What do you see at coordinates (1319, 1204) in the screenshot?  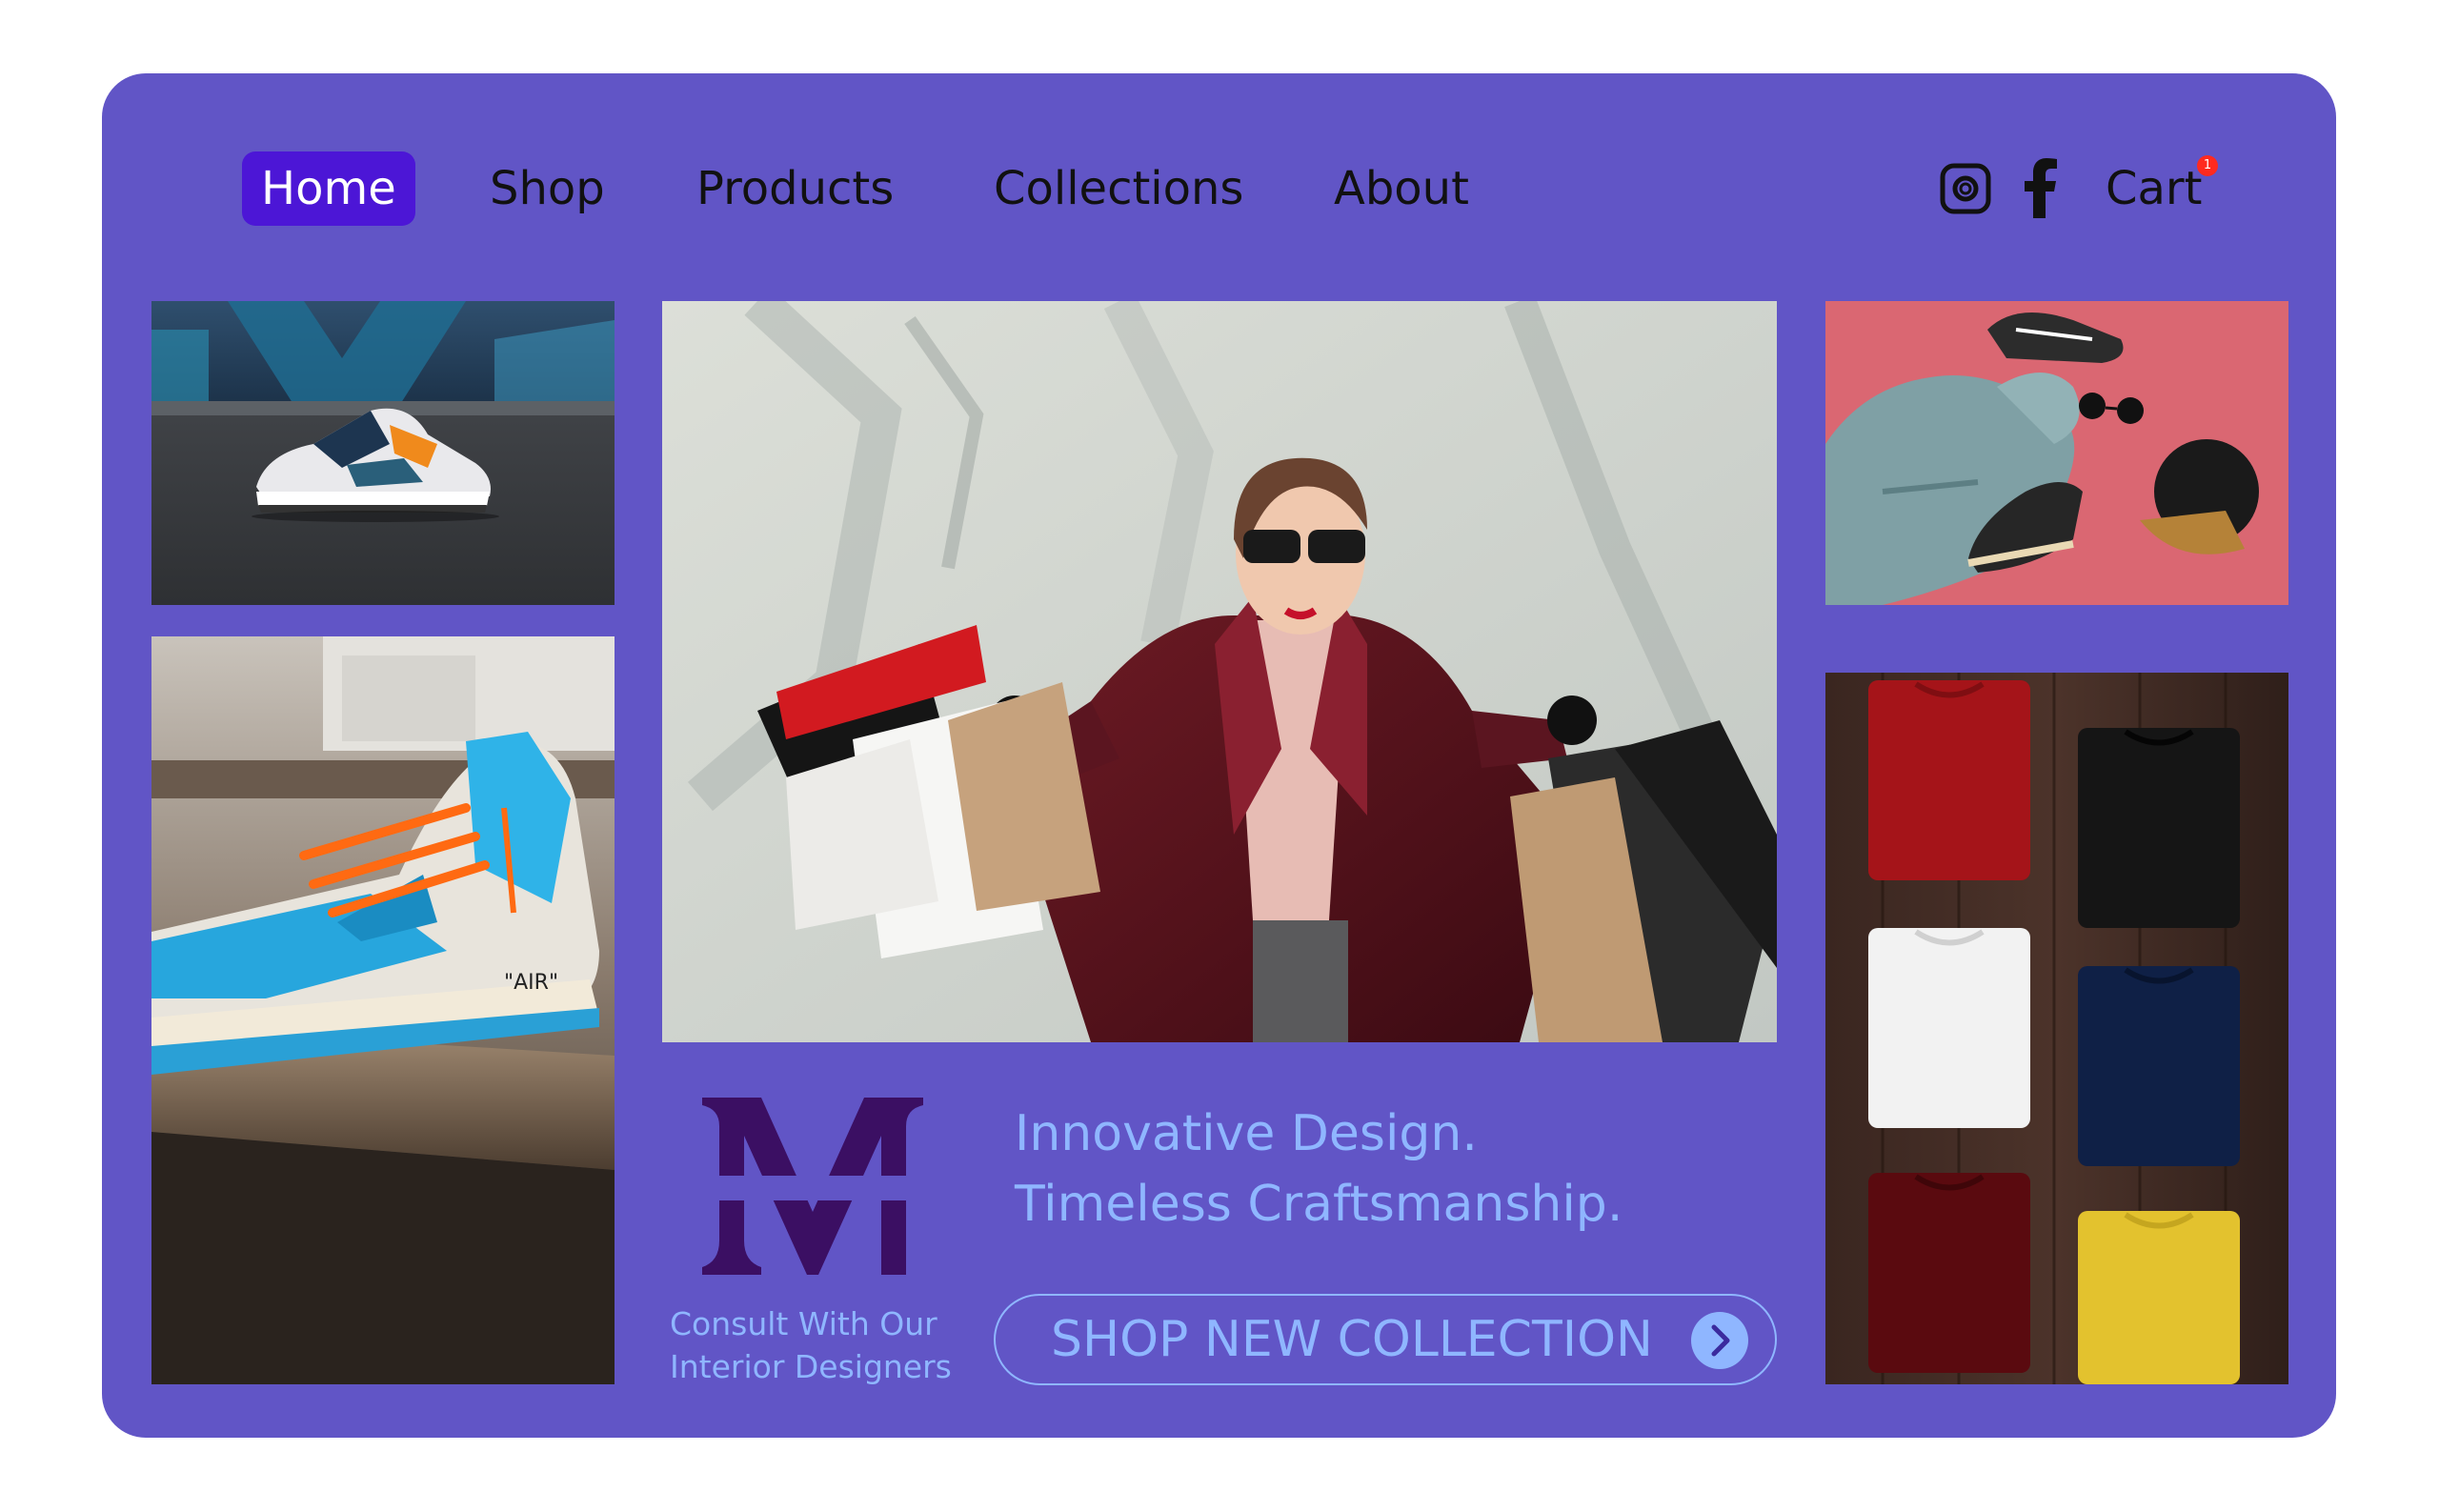 I see `tagline-line-2: Timeless Craftsmanship.` at bounding box center [1319, 1204].